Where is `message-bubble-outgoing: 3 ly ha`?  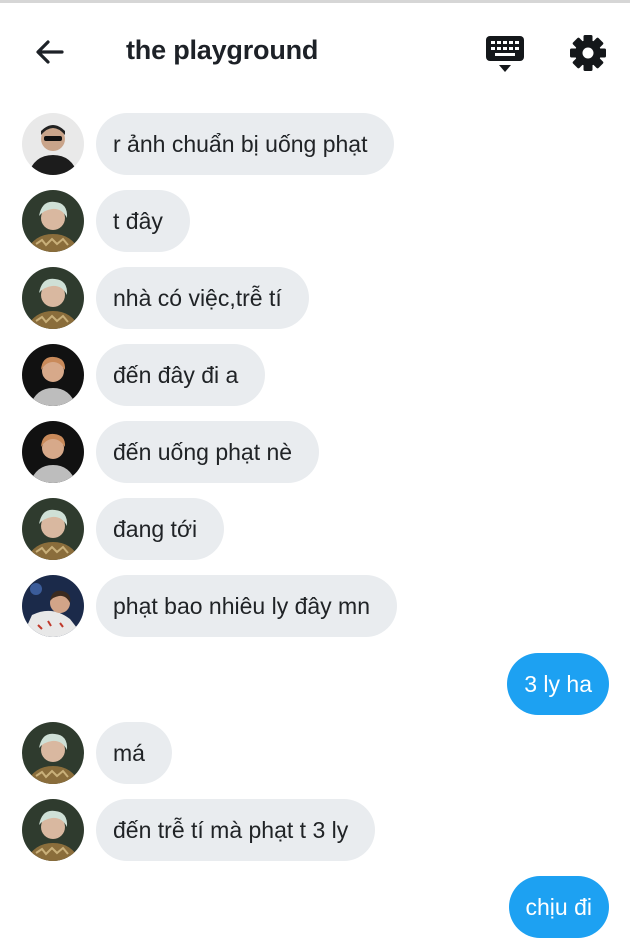 message-bubble-outgoing: 3 ly ha is located at coordinates (558, 684).